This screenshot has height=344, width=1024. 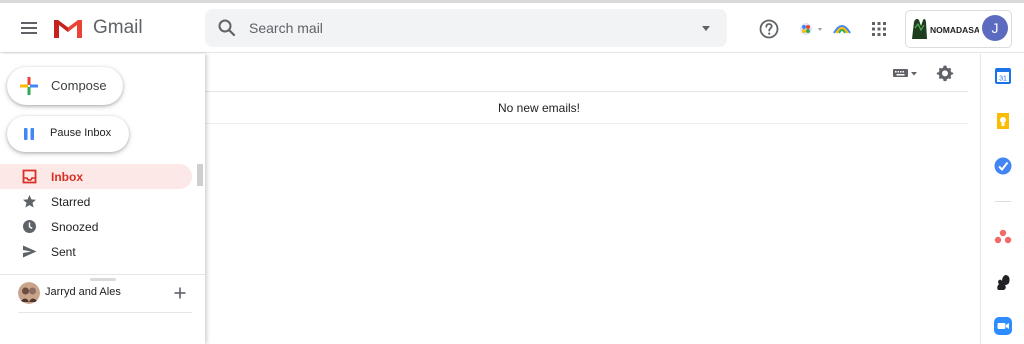 What do you see at coordinates (118, 27) in the screenshot?
I see `brand-name: Gmail` at bounding box center [118, 27].